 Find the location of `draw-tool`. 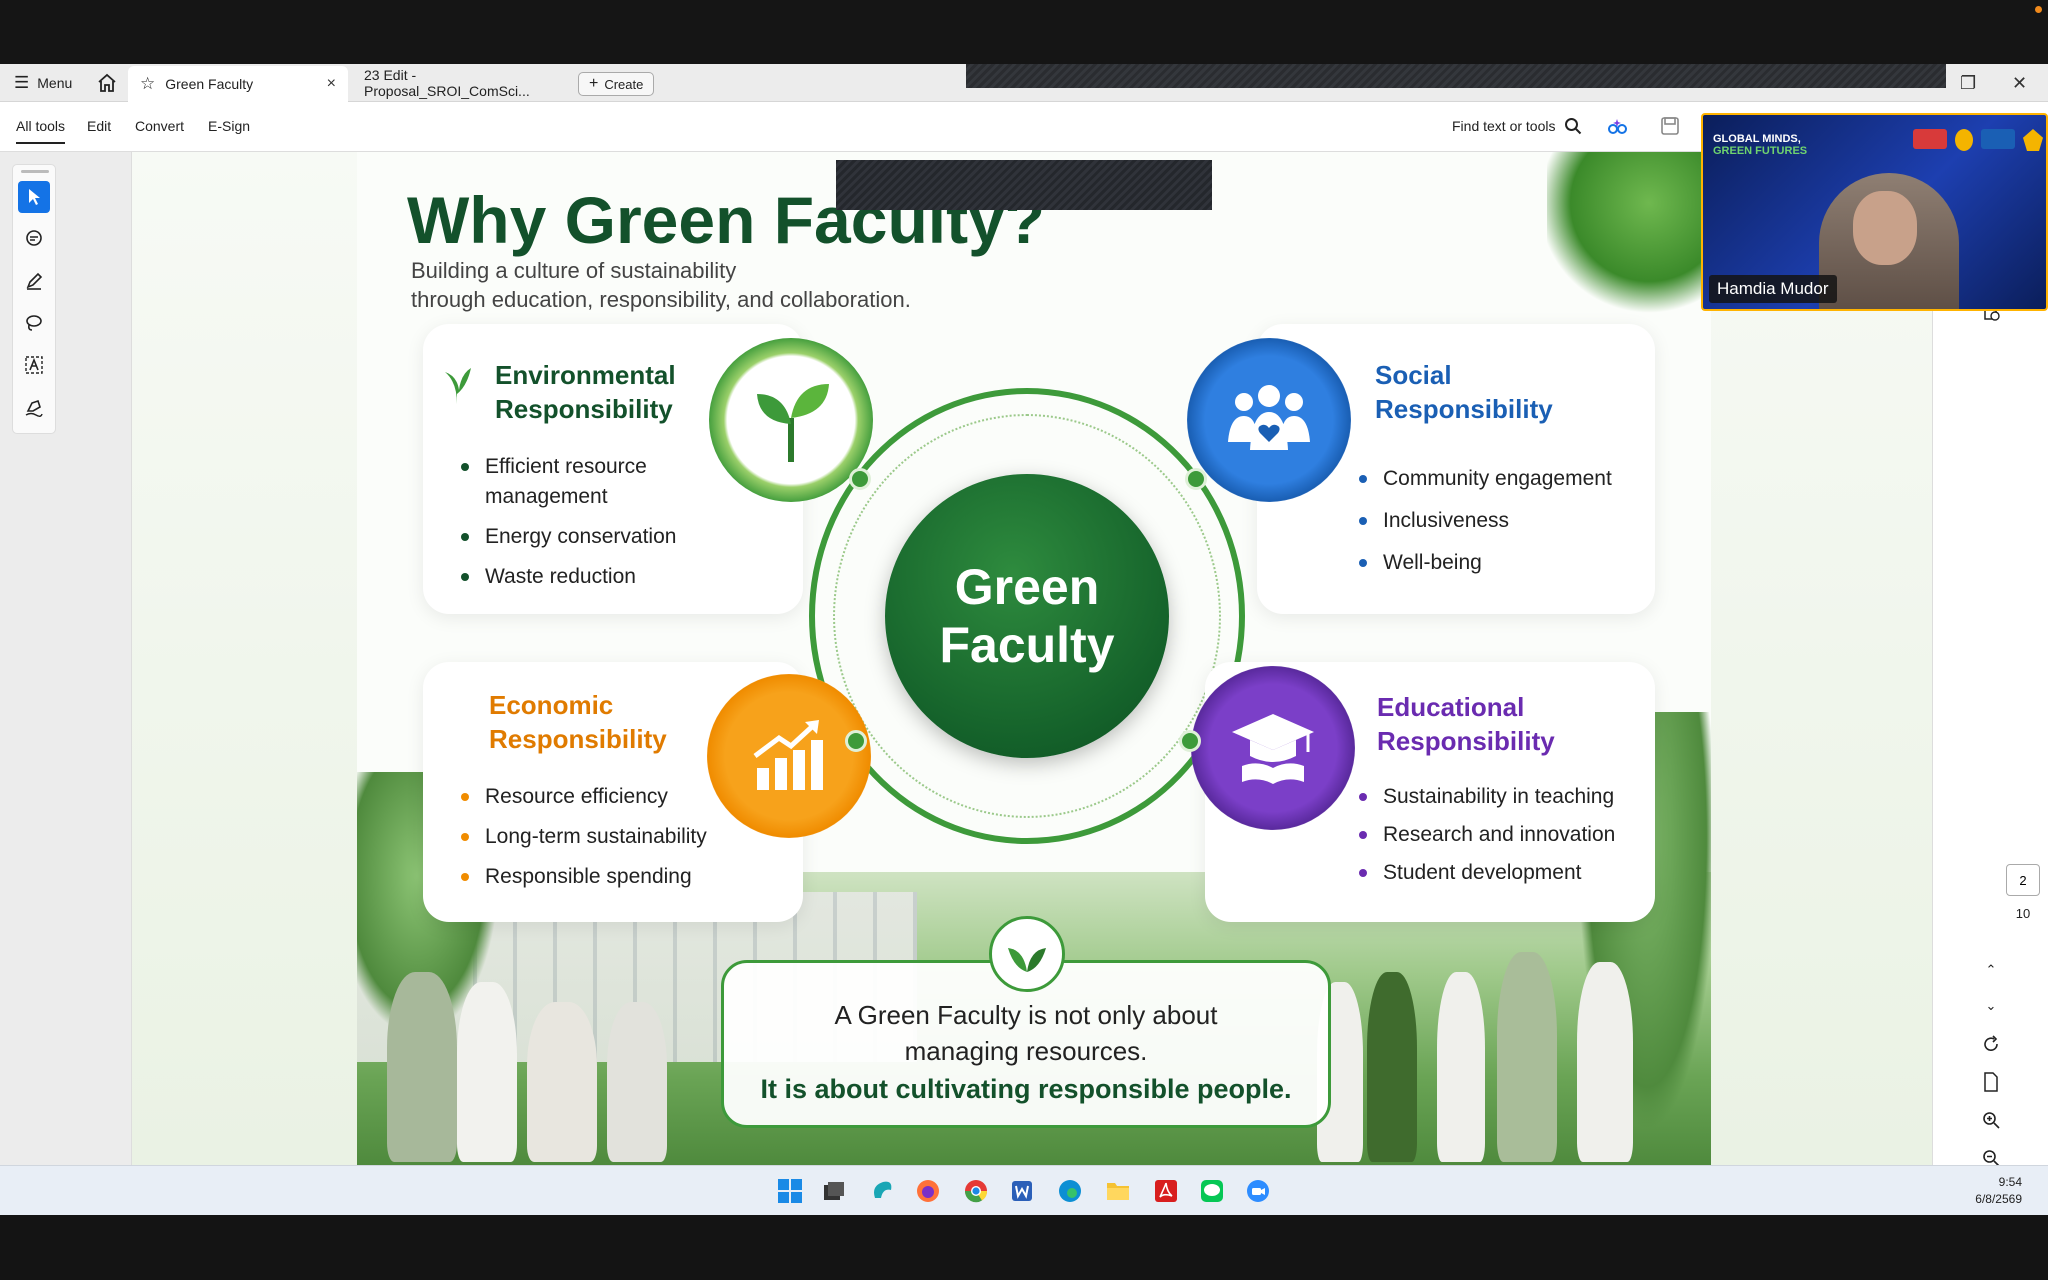

draw-tool is located at coordinates (34, 323).